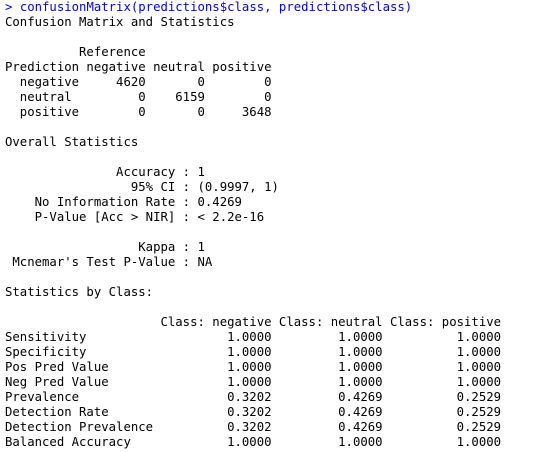  What do you see at coordinates (123, 202) in the screenshot?
I see `stat-no-information-rate: No Information Rate : 0.4269` at bounding box center [123, 202].